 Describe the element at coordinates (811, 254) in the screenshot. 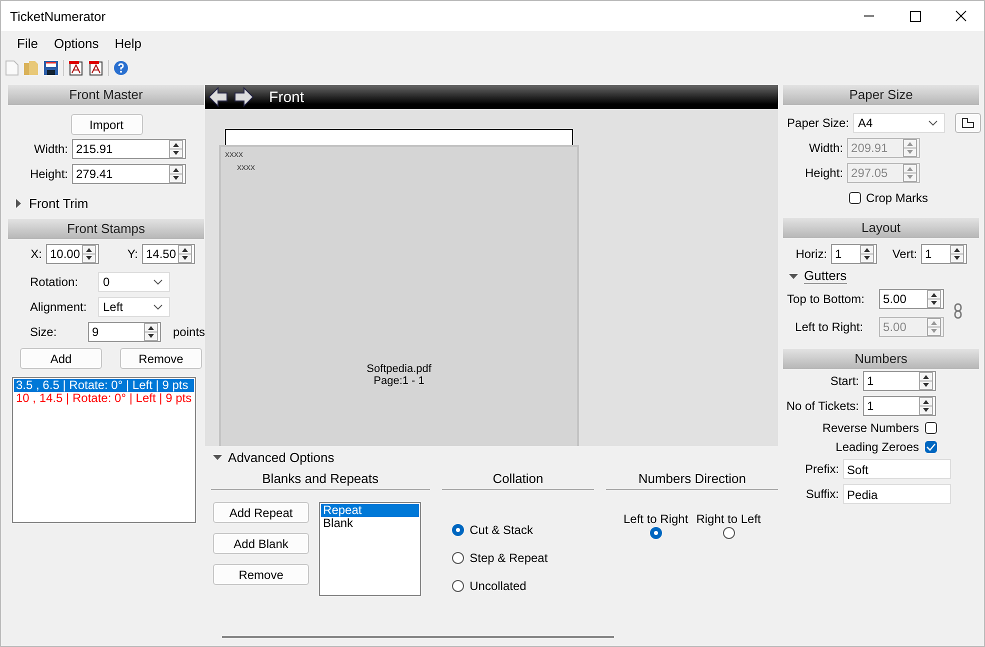

I see `field-label: Horiz:` at that location.